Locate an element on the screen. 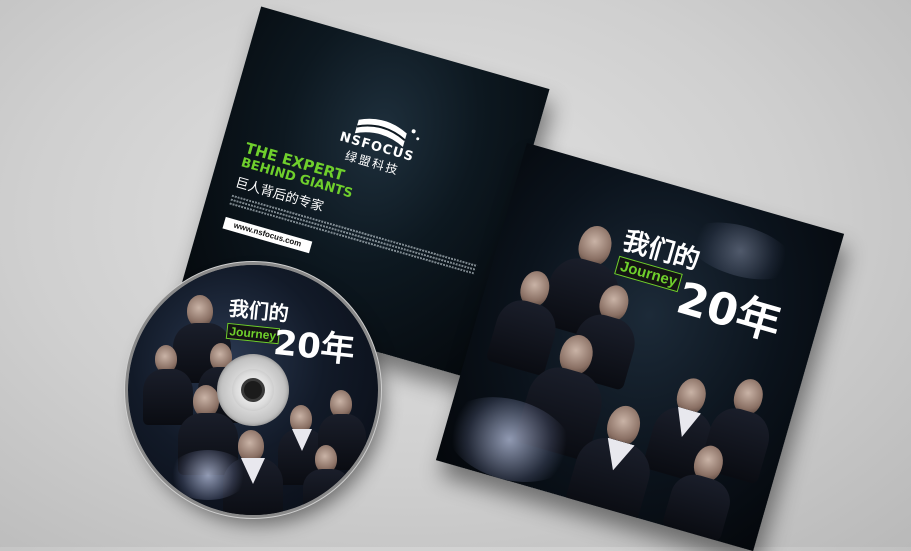 This screenshot has height=551, width=911. cloud is located at coordinates (208, 475).